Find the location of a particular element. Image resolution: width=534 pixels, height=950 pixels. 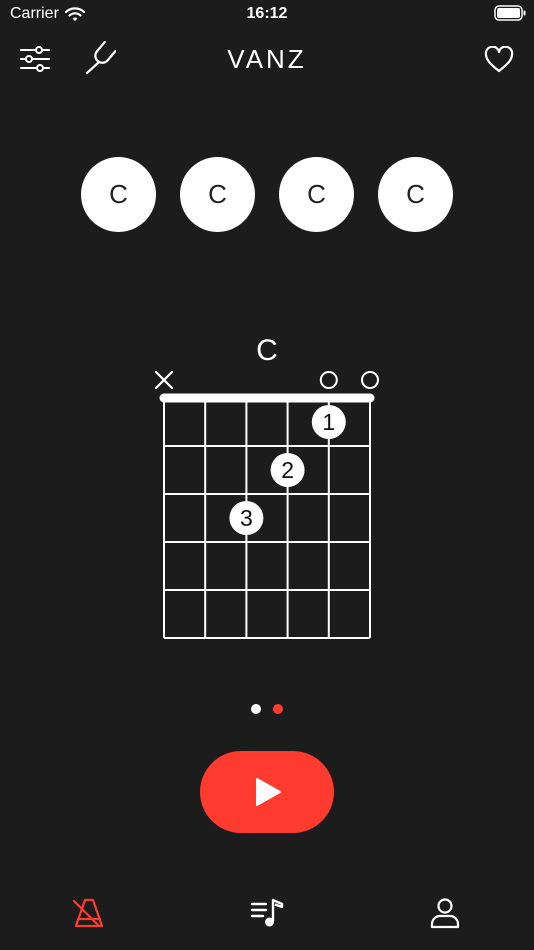

chord-select-3: C is located at coordinates (316, 194).